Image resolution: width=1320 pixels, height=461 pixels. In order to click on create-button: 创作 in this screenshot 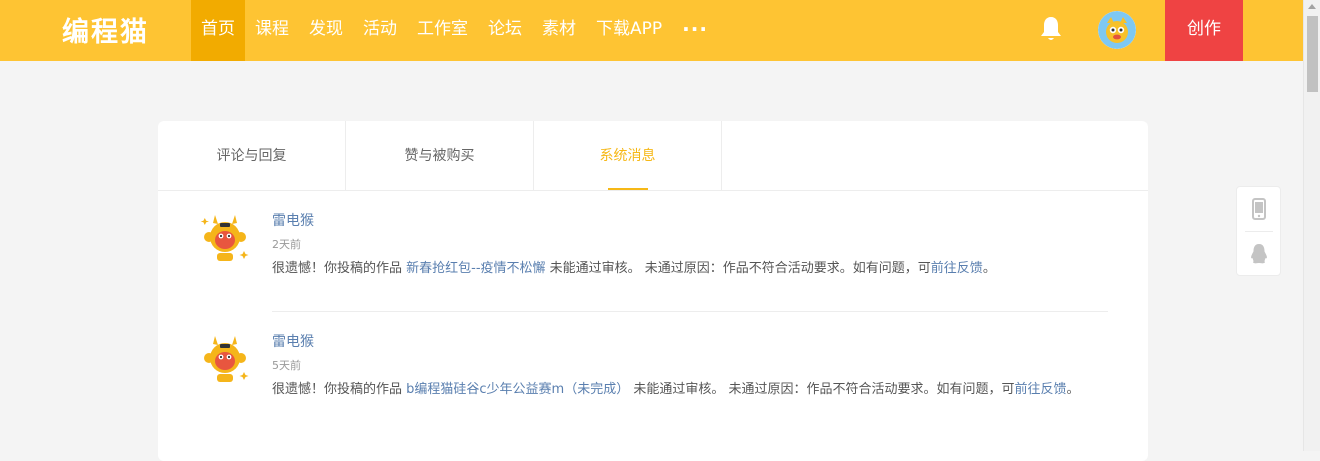, I will do `click(1204, 30)`.